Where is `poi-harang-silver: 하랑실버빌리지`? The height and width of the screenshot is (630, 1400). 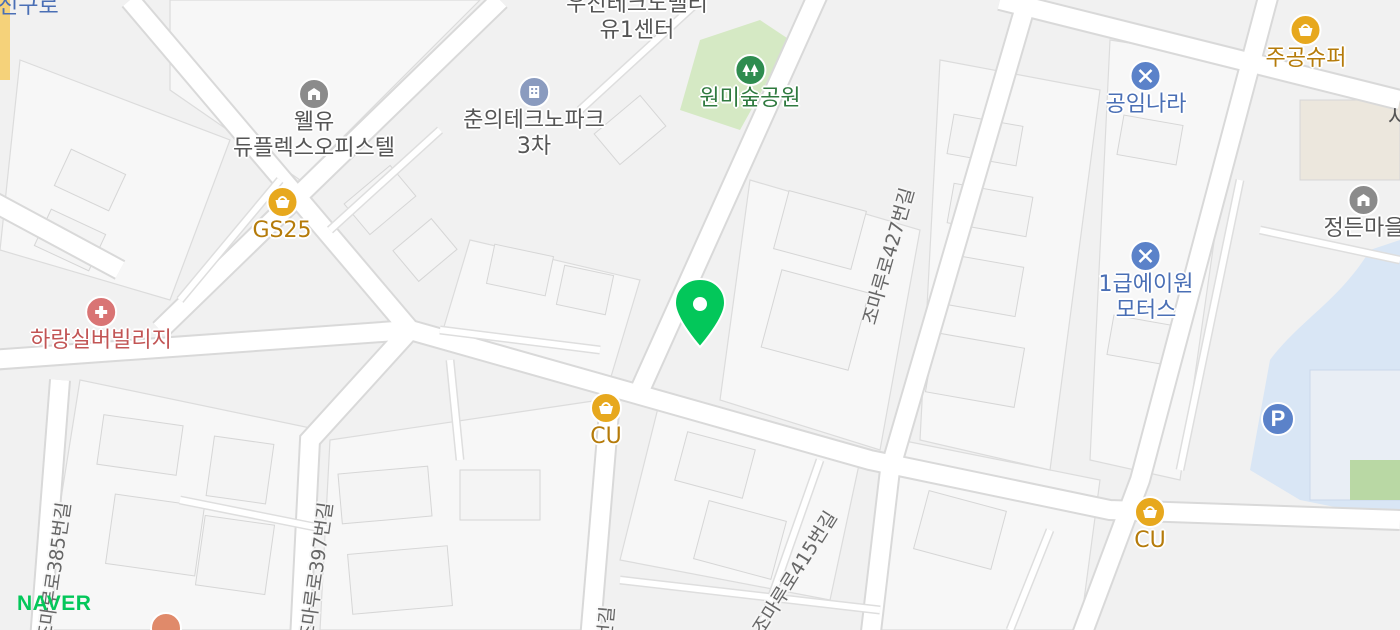
poi-harang-silver: 하랑실버빌리지 is located at coordinates (101, 325).